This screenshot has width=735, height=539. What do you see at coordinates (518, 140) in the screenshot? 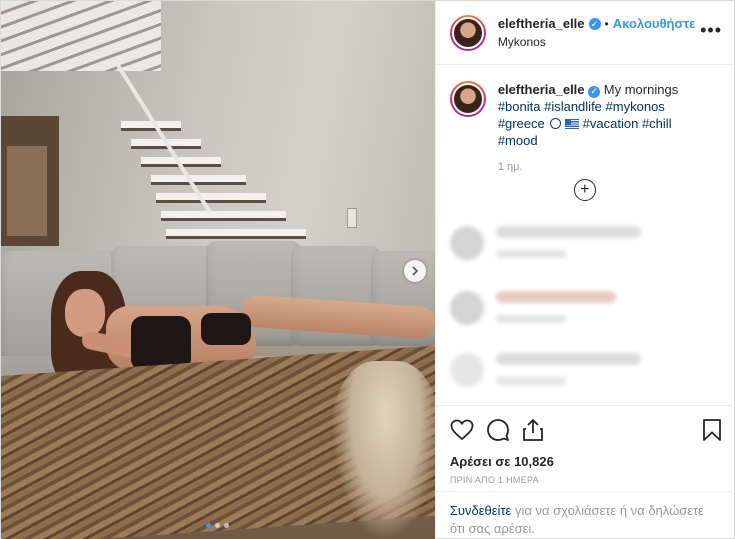
I see `hashtag-link: #mood` at bounding box center [518, 140].